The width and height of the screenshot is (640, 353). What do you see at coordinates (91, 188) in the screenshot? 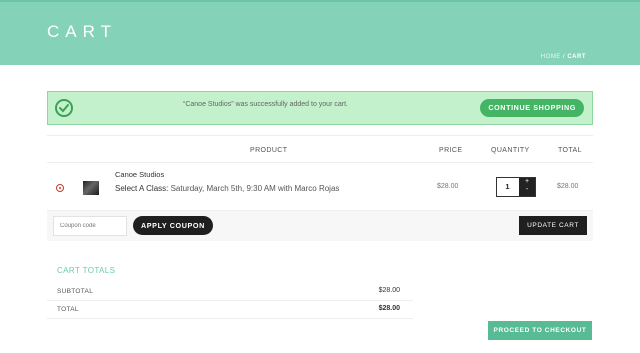
I see `product-thumbnail` at bounding box center [91, 188].